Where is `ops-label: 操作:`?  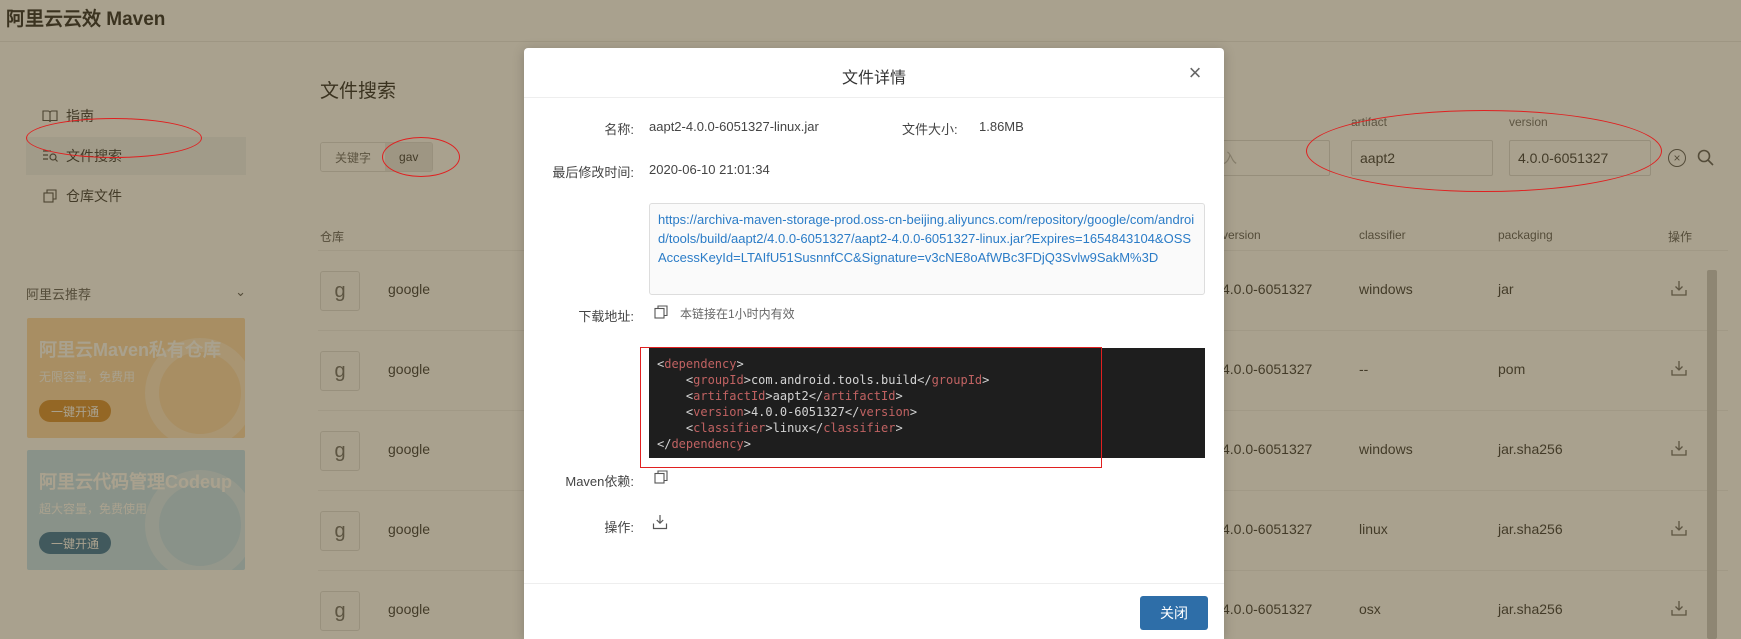 ops-label: 操作: is located at coordinates (619, 527).